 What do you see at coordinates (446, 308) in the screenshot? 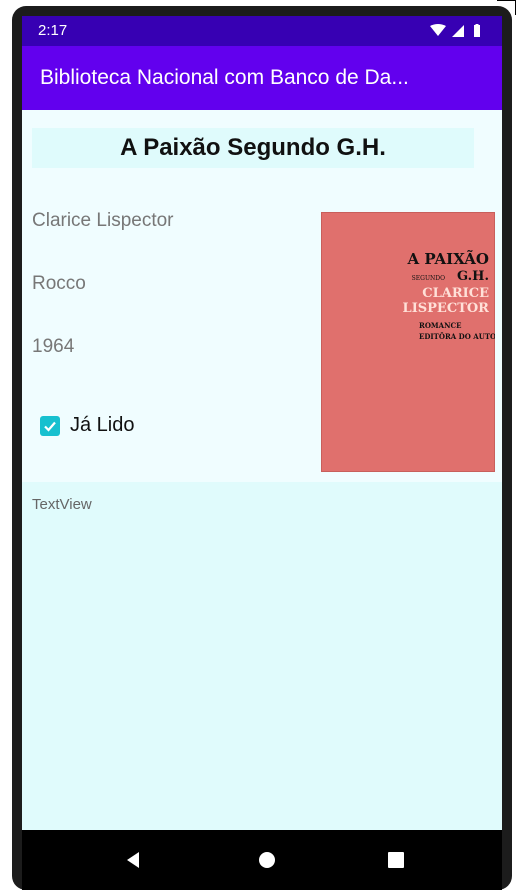
I see `cover-author-line2: LISPECTOR` at bounding box center [446, 308].